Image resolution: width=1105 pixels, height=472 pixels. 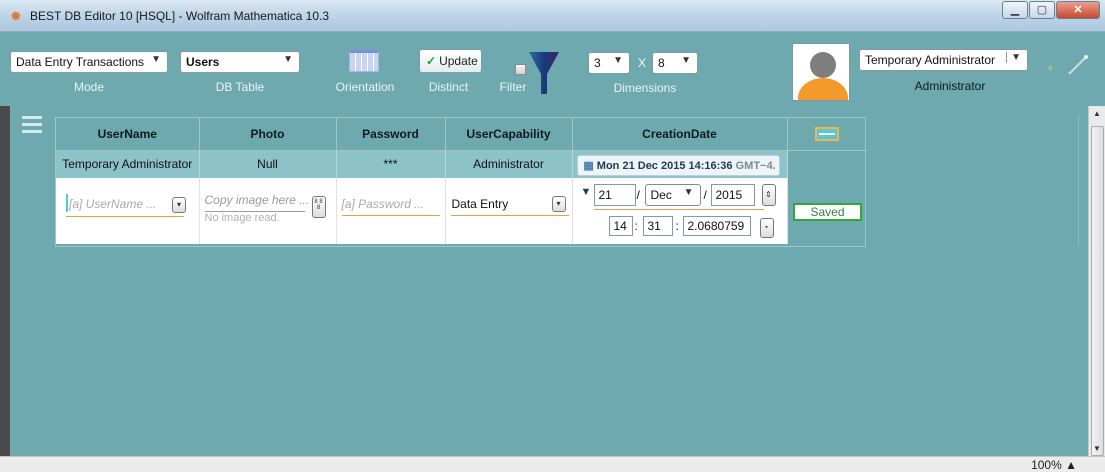 What do you see at coordinates (391, 134) in the screenshot?
I see `column-header-password: Password` at bounding box center [391, 134].